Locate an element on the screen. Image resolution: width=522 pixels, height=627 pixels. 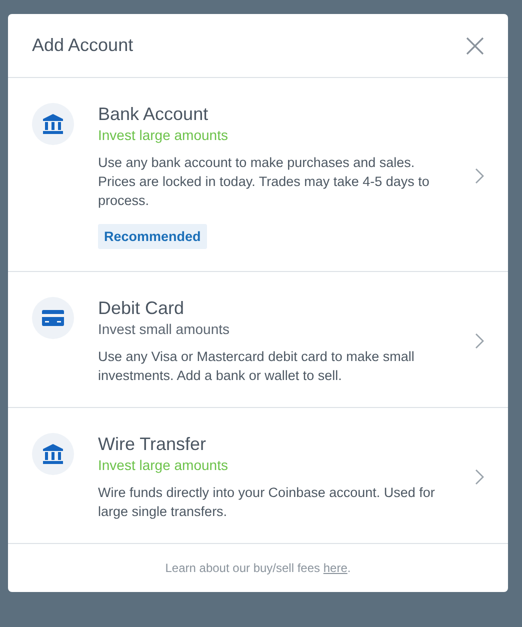
option-title: Wire Transfer is located at coordinates (153, 444).